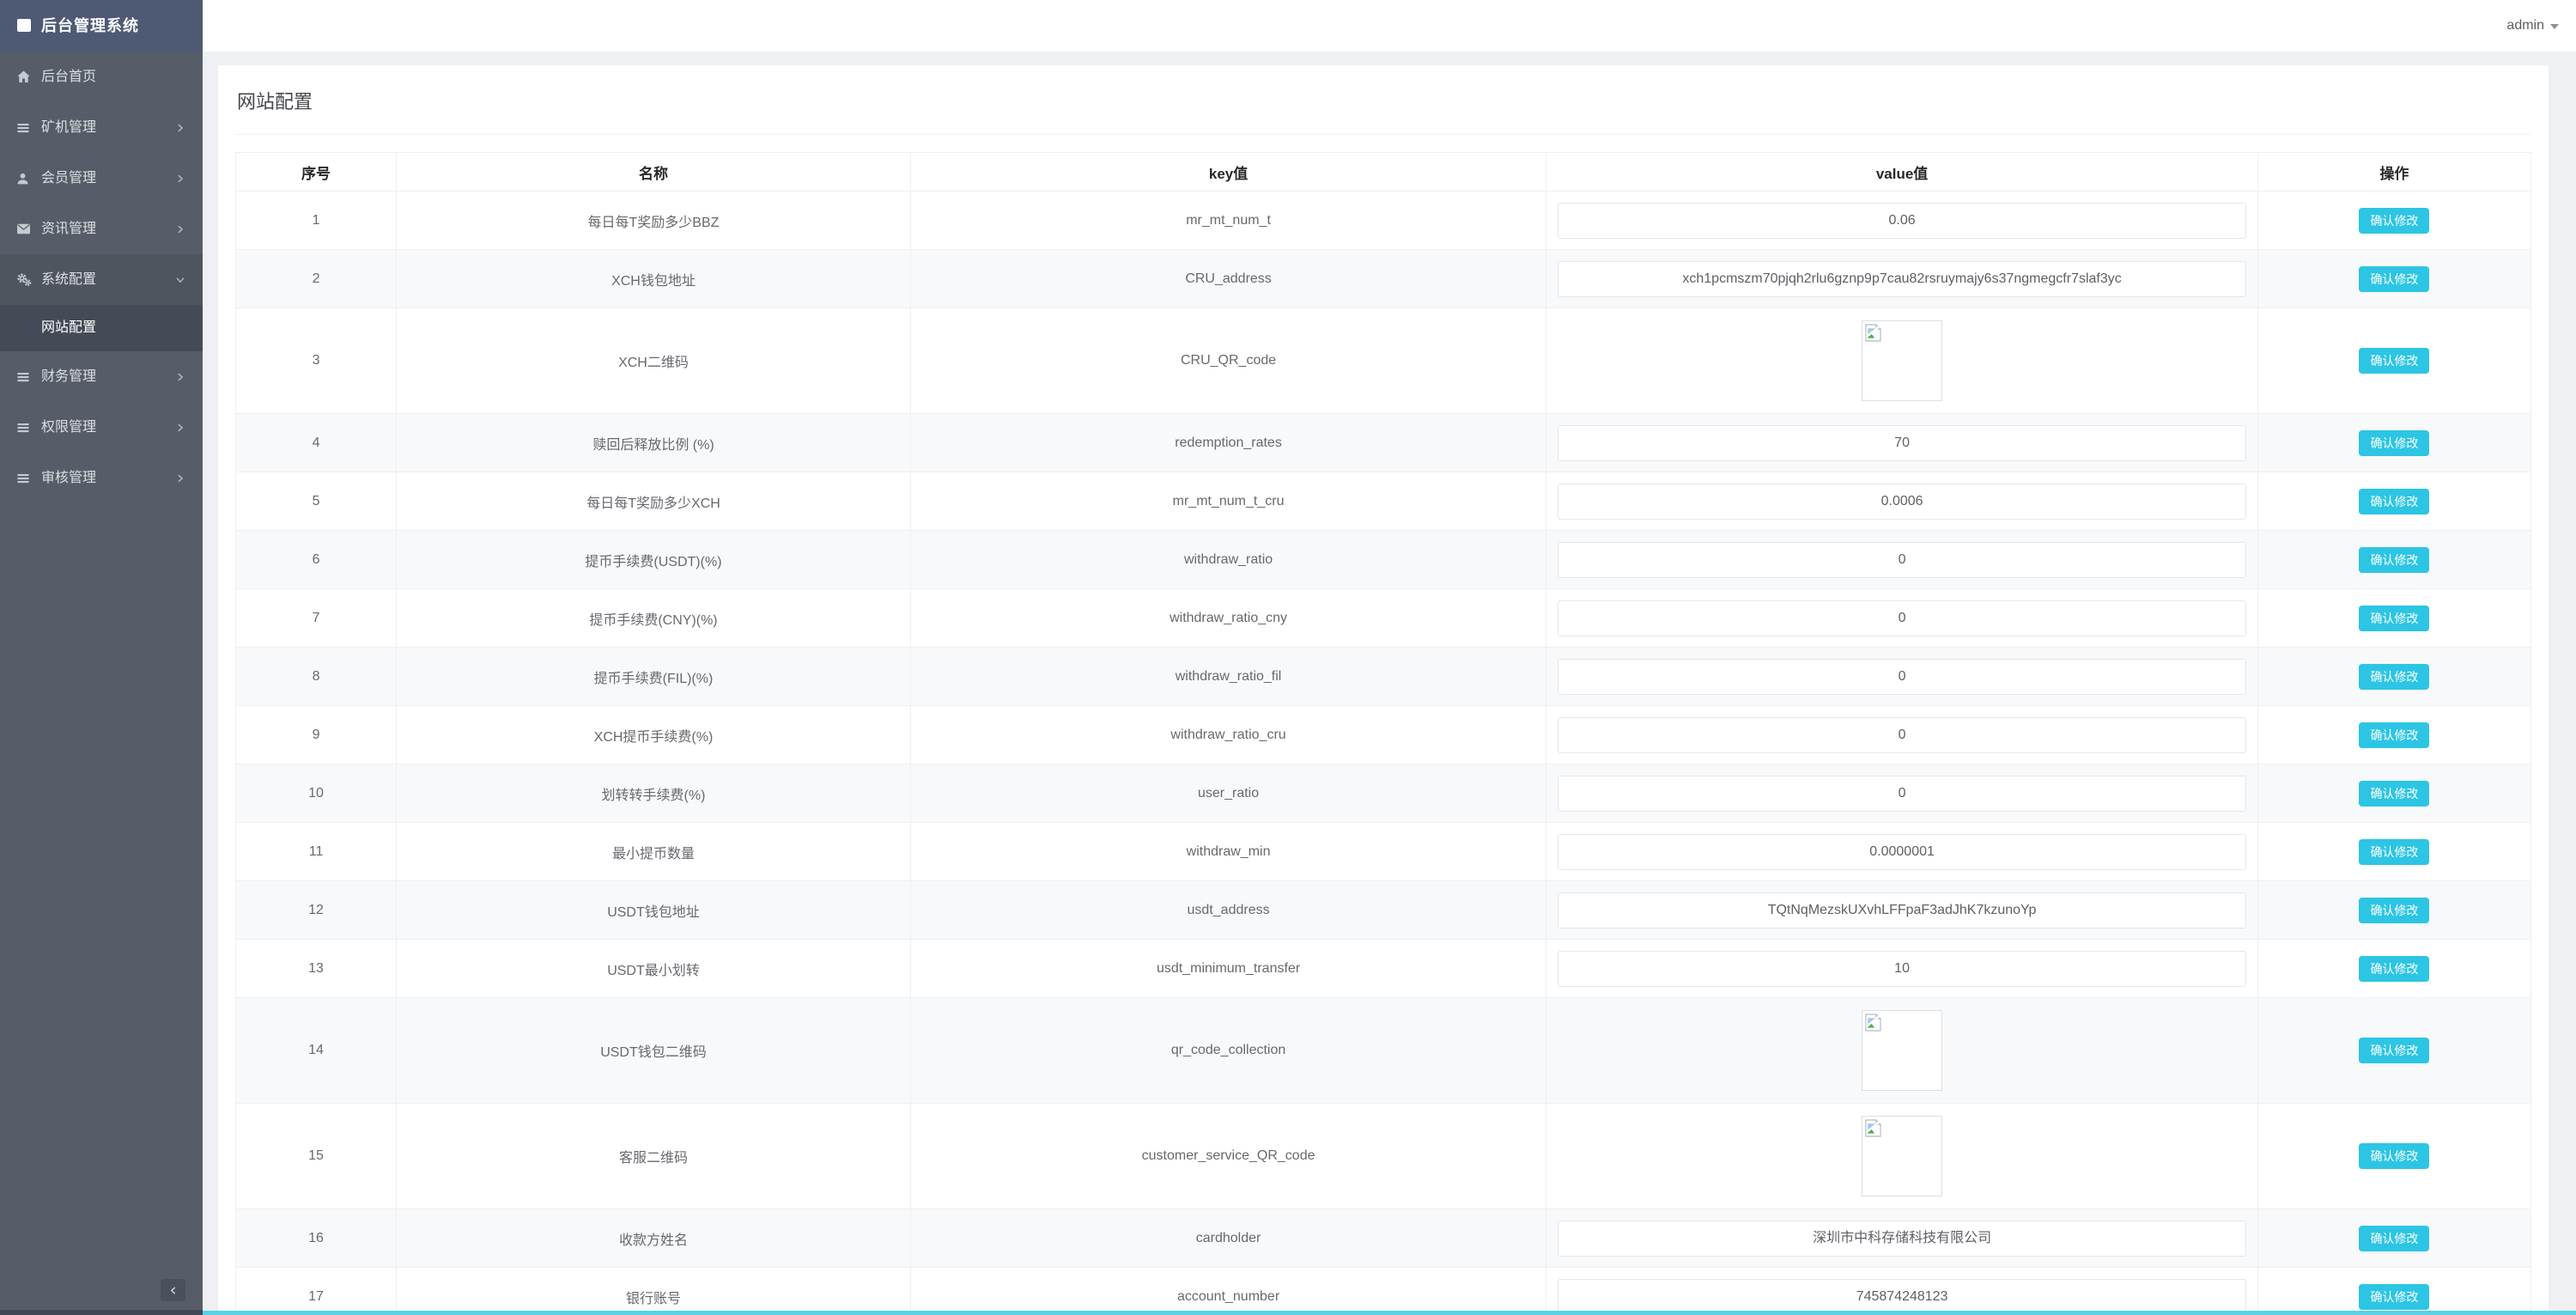 This screenshot has height=1315, width=2576. I want to click on sidebar-item-label: 审核管理, so click(69, 478).